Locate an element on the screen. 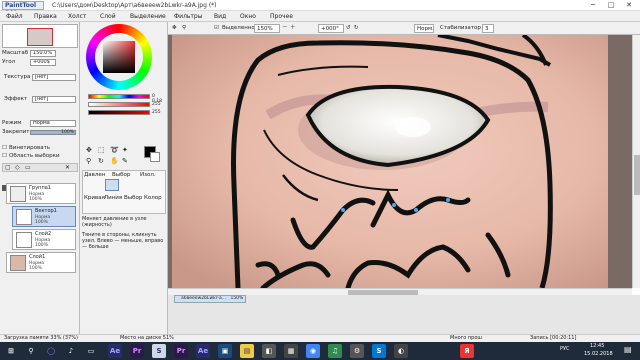  blend-mode-field: Норм. is located at coordinates (424, 28).